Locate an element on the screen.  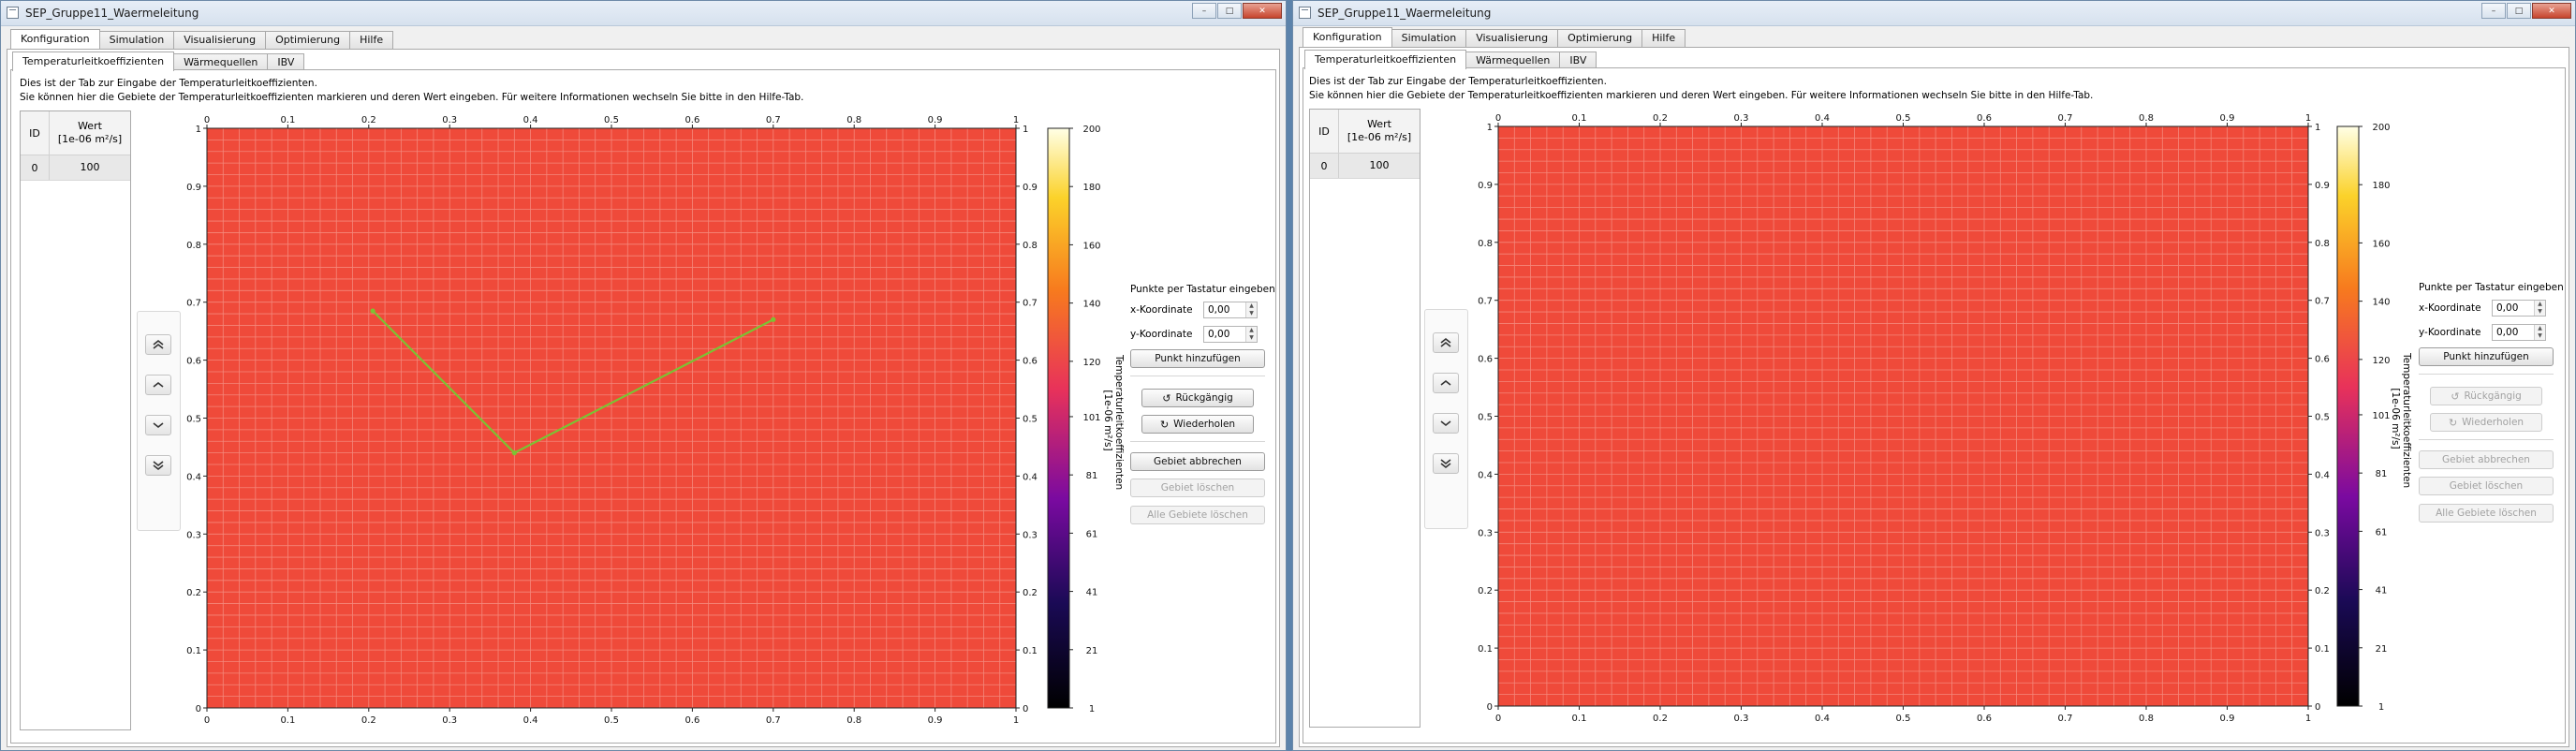
navigation-frame is located at coordinates (1446, 419).